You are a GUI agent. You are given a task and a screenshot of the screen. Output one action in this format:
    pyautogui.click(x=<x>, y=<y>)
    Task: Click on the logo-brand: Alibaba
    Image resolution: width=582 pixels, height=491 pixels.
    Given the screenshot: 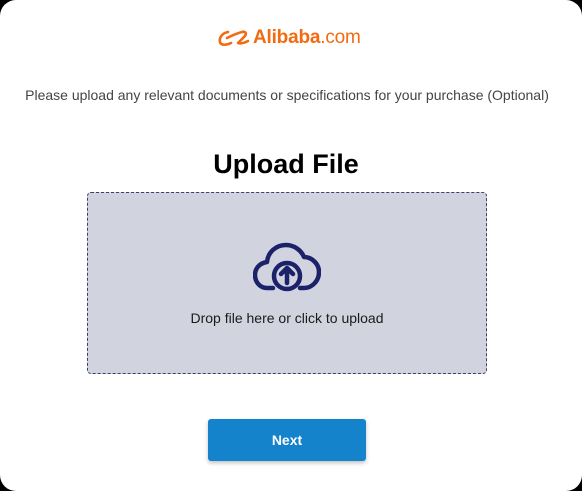 What is the action you would take?
    pyautogui.click(x=287, y=37)
    